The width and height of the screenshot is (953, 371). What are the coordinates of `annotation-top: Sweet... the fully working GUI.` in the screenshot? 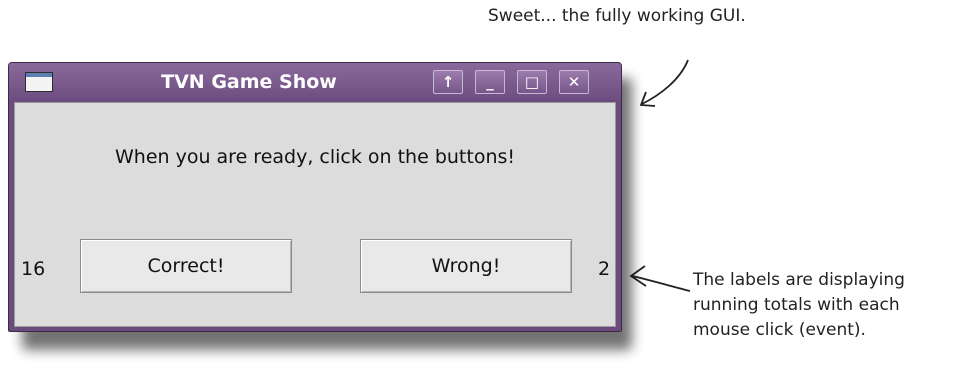 It's located at (617, 16).